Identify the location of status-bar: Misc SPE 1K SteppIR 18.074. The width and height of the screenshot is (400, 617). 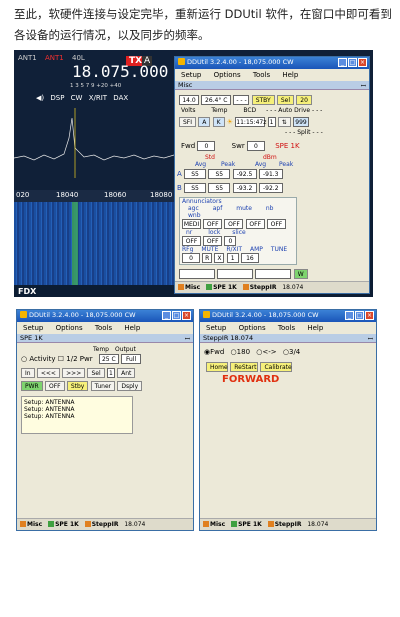
(288, 524).